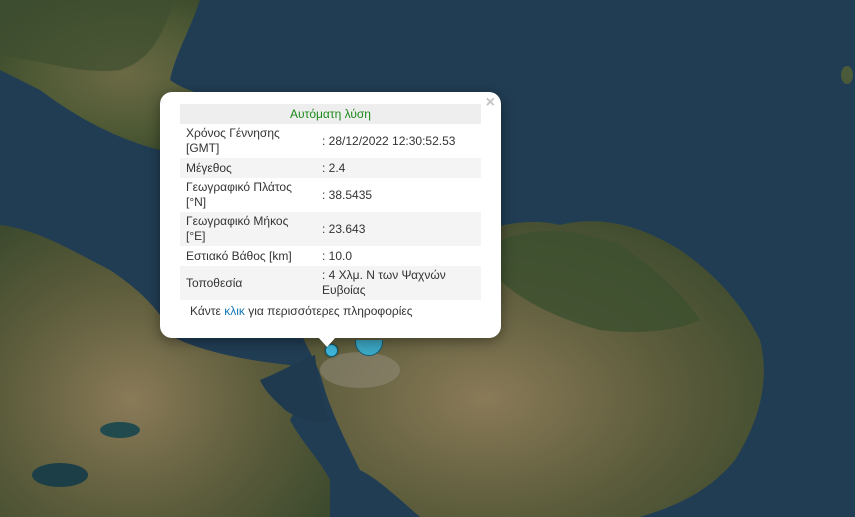 The width and height of the screenshot is (855, 517). Describe the element at coordinates (337, 255) in the screenshot. I see `info-value: : 10.0` at that location.